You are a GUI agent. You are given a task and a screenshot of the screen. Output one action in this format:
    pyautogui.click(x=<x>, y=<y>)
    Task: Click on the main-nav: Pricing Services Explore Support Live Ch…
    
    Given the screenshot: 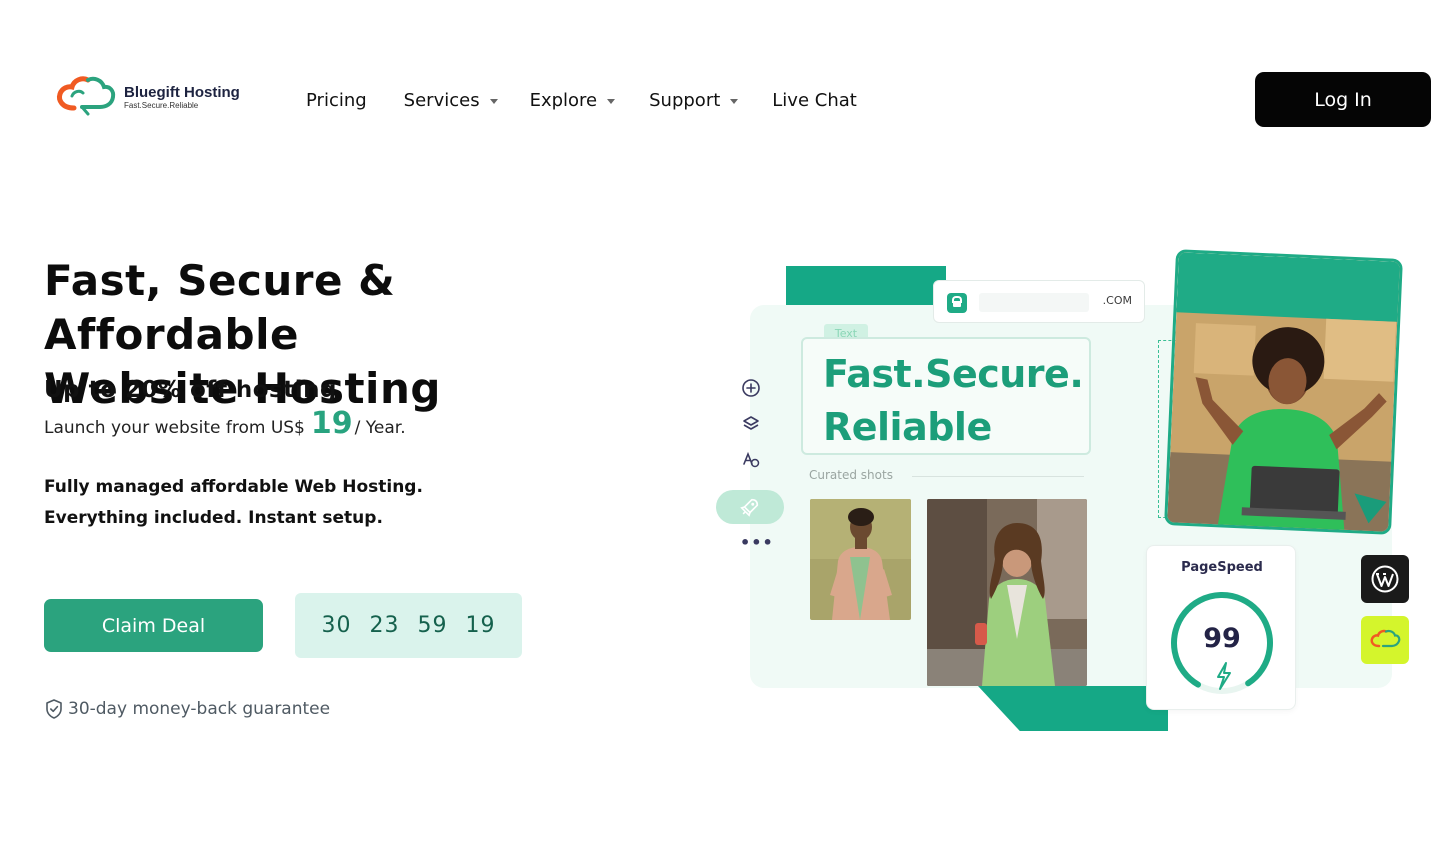 What is the action you would take?
    pyautogui.click(x=581, y=100)
    